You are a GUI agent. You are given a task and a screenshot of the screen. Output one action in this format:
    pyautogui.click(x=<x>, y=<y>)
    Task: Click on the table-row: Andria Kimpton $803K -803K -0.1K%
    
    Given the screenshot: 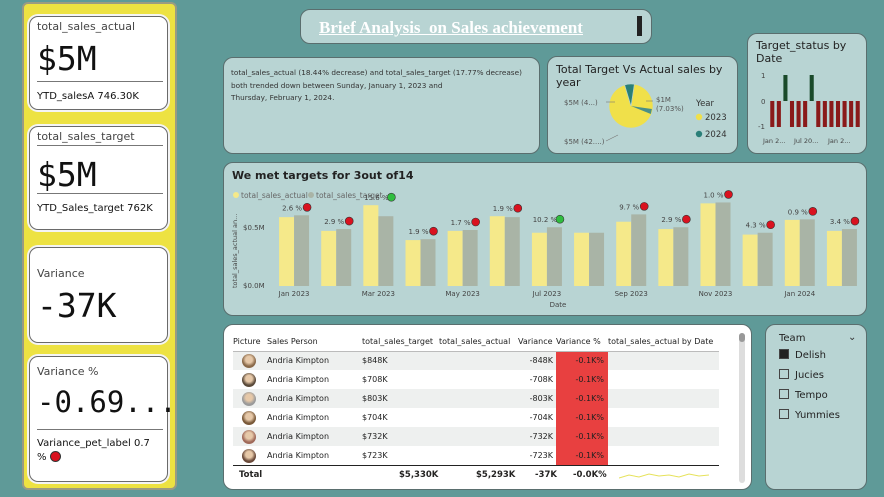 What is the action you would take?
    pyautogui.click(x=476, y=398)
    